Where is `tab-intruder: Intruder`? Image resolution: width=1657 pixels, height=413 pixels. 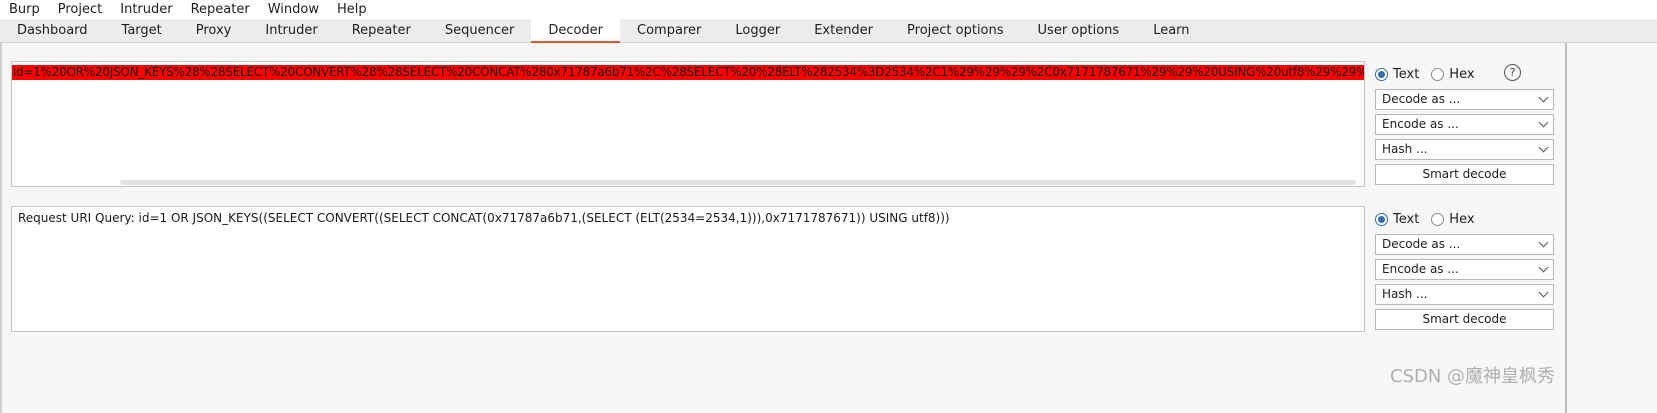 tab-intruder: Intruder is located at coordinates (291, 30).